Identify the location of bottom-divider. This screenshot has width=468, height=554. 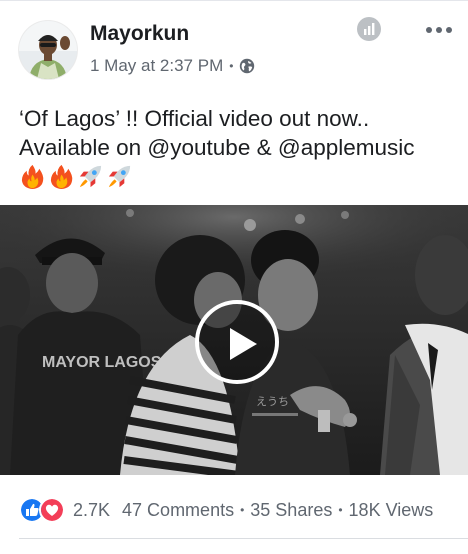
(243, 538).